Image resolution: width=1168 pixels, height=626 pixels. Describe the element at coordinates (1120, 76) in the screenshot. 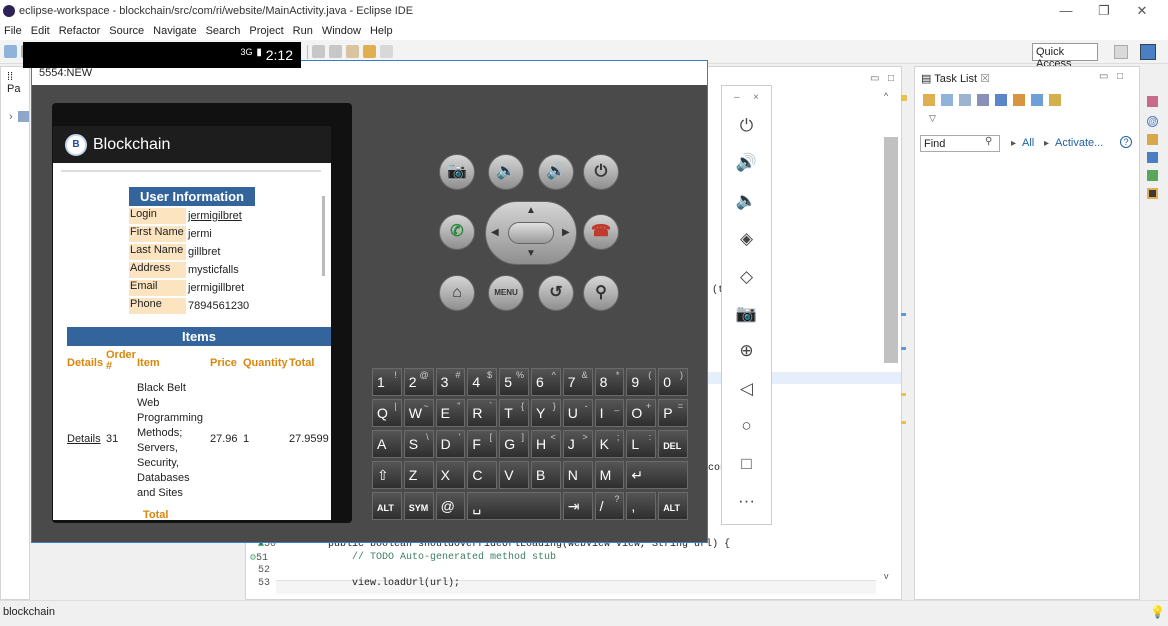

I see `panel-maximize-icon: □` at that location.